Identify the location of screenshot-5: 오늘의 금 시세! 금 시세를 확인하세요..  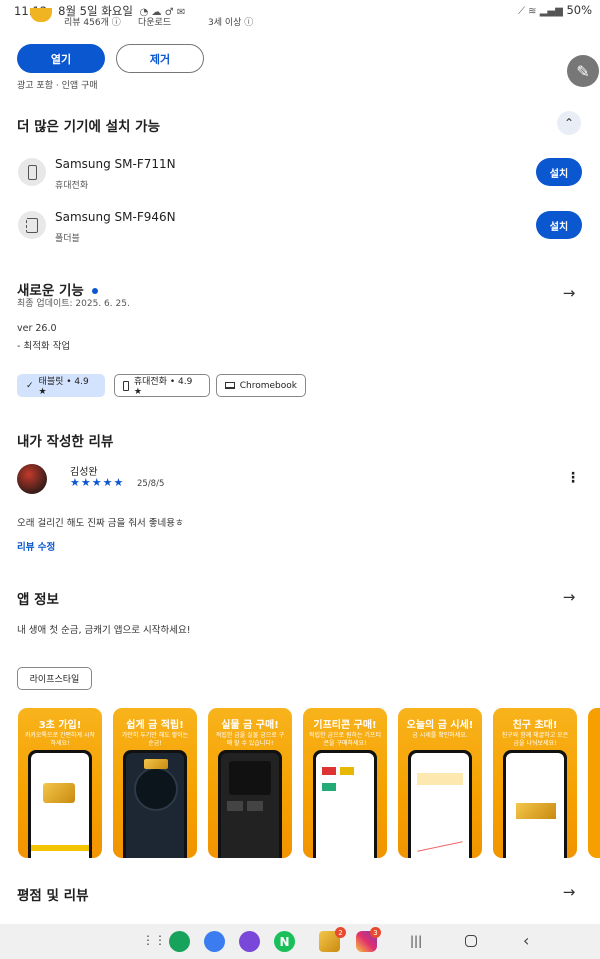
(440, 783).